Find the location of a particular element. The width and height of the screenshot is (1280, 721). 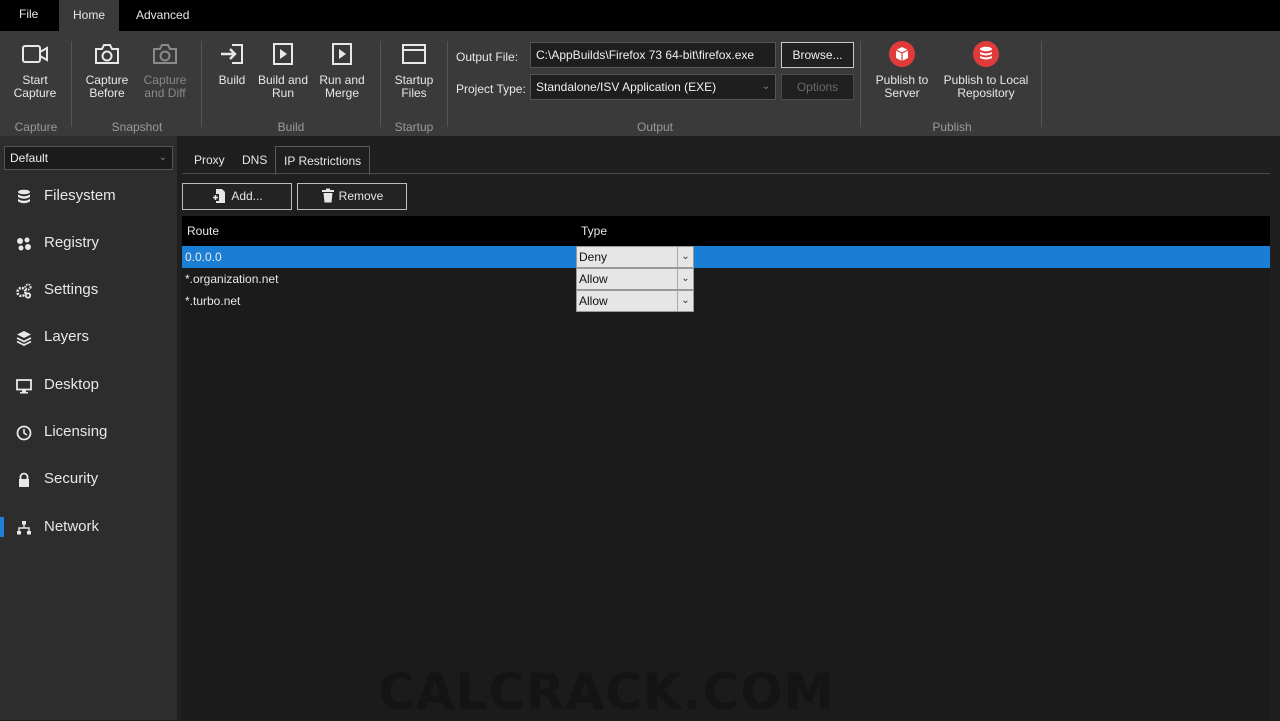

route-cell: *.organization.net is located at coordinates (231, 279).